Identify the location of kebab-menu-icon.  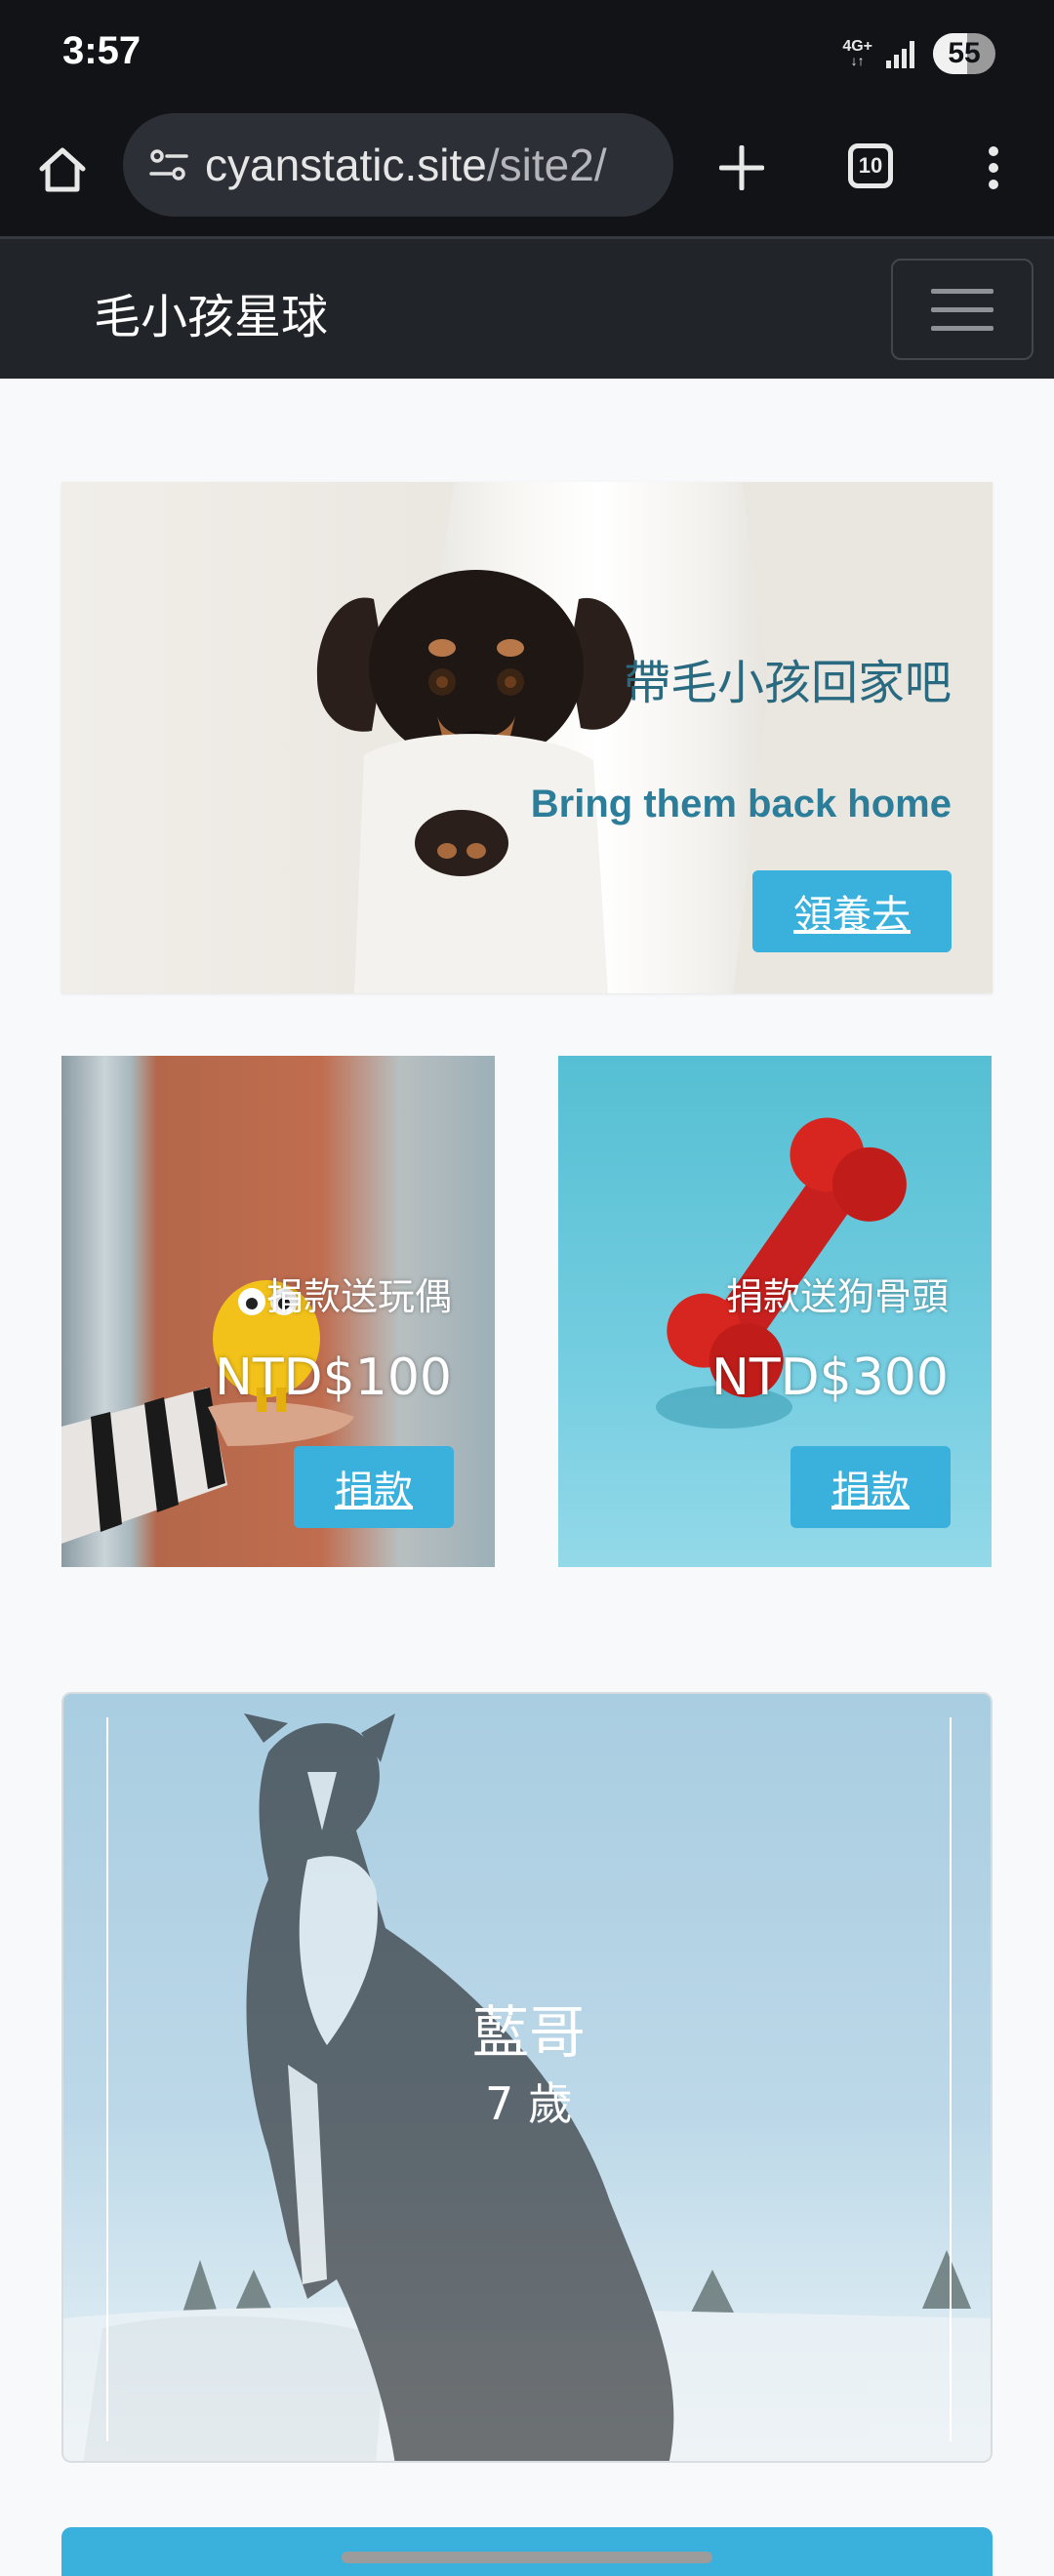
(993, 167).